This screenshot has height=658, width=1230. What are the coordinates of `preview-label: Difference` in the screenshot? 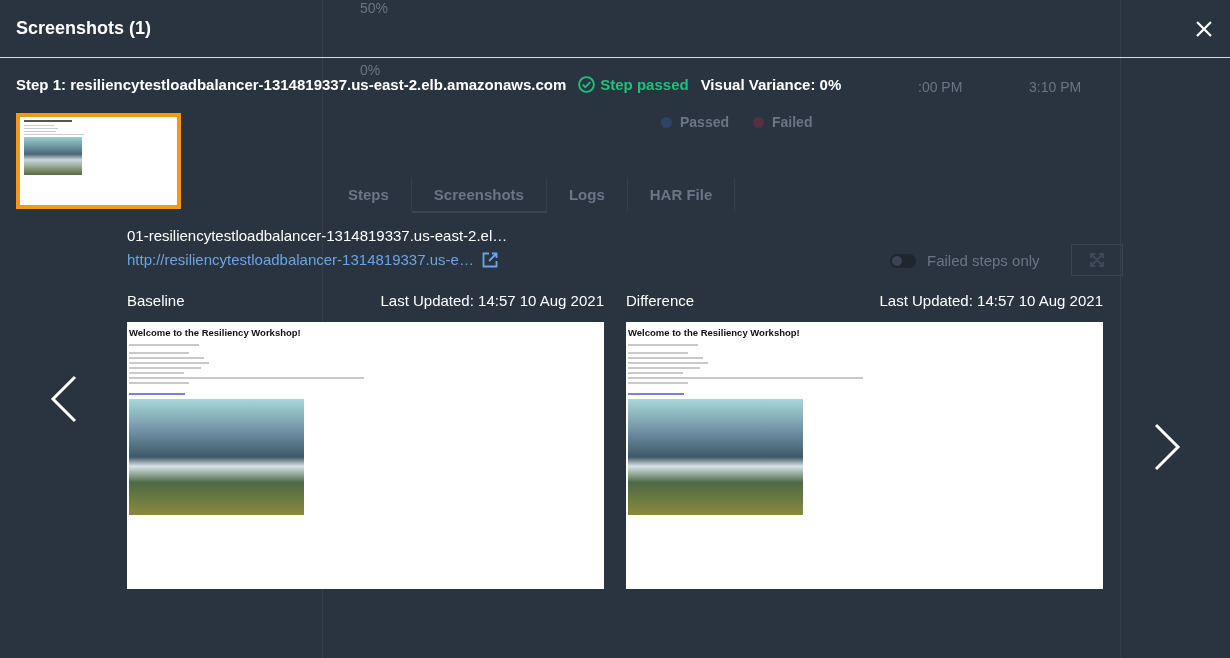 It's located at (660, 300).